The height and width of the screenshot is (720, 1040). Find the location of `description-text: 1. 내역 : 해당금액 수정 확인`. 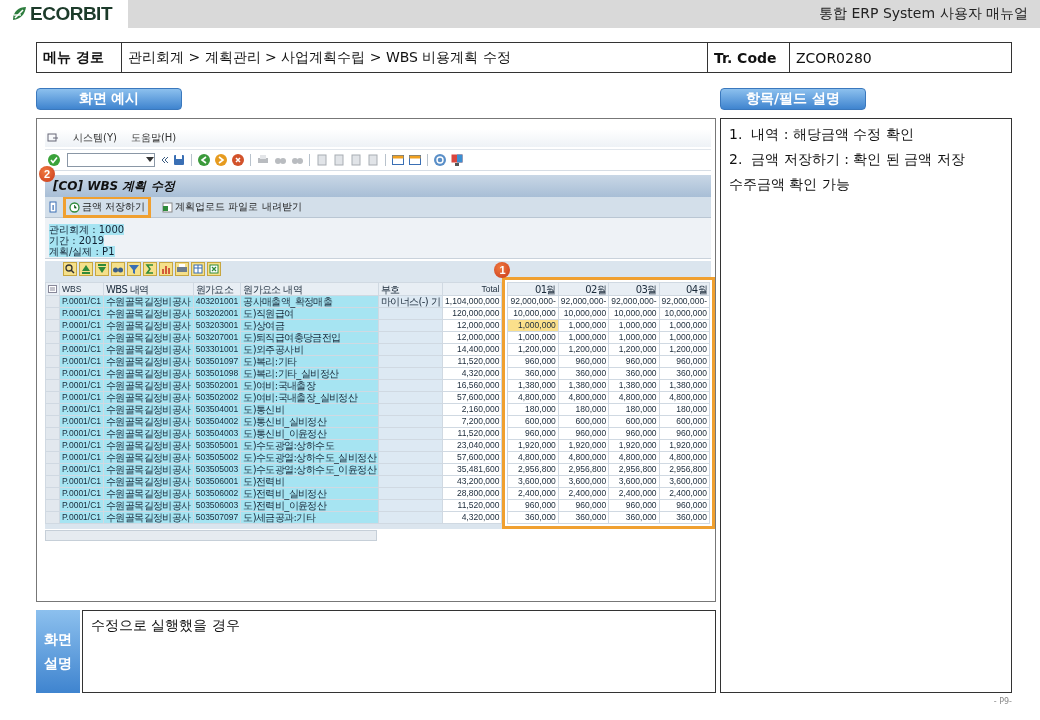

description-text: 1. 내역 : 해당금액 수정 확인 is located at coordinates (822, 134).